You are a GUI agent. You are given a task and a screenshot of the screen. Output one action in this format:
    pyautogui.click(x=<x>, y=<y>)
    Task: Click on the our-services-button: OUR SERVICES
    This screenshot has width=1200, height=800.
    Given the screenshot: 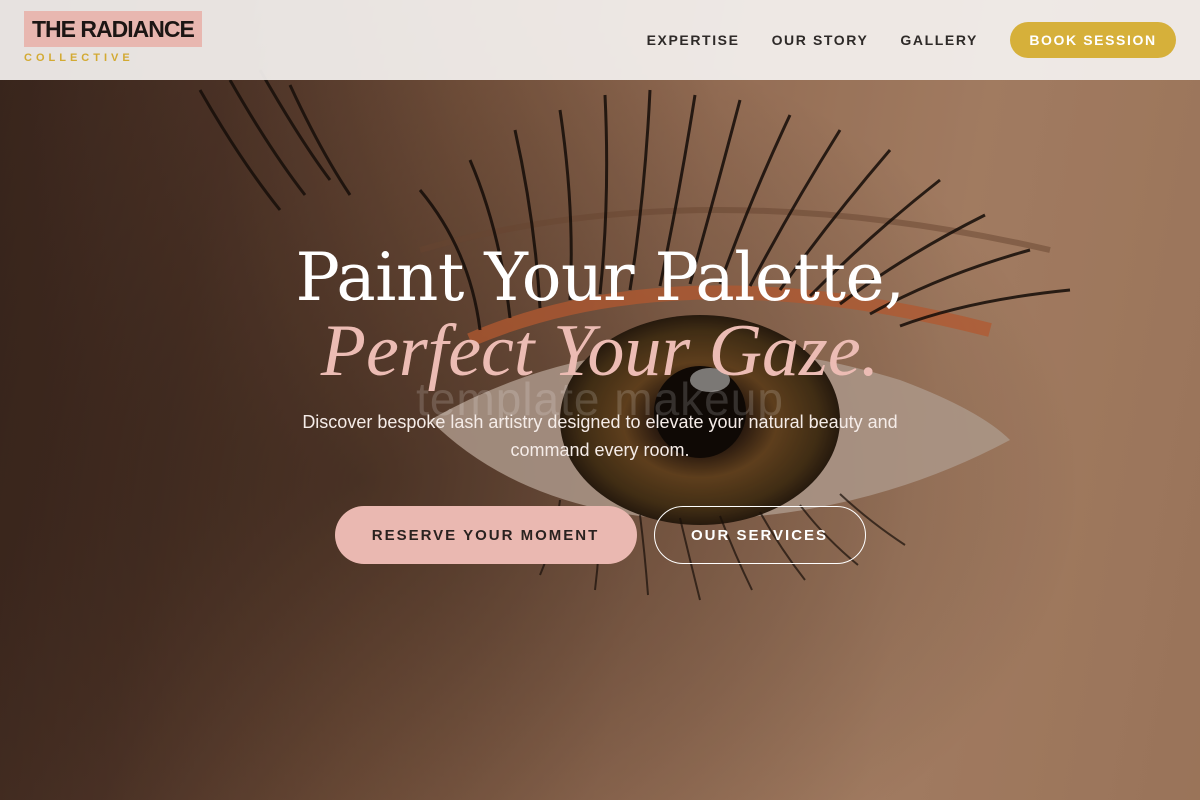 What is the action you would take?
    pyautogui.click(x=759, y=535)
    